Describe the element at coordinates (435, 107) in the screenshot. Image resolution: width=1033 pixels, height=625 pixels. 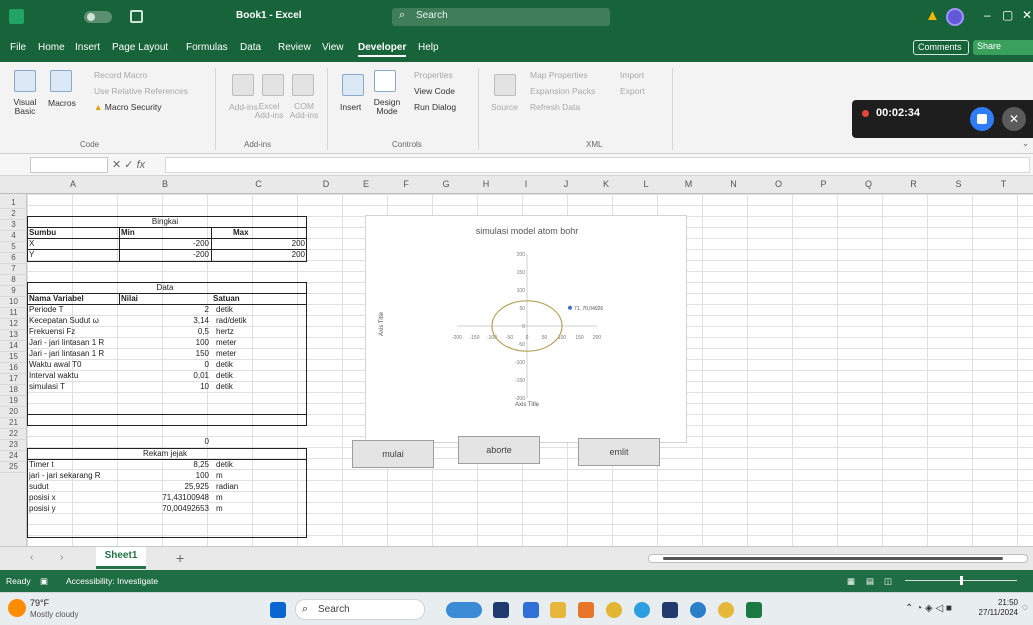
I see `run-dialog-button: Run Dialog` at that location.